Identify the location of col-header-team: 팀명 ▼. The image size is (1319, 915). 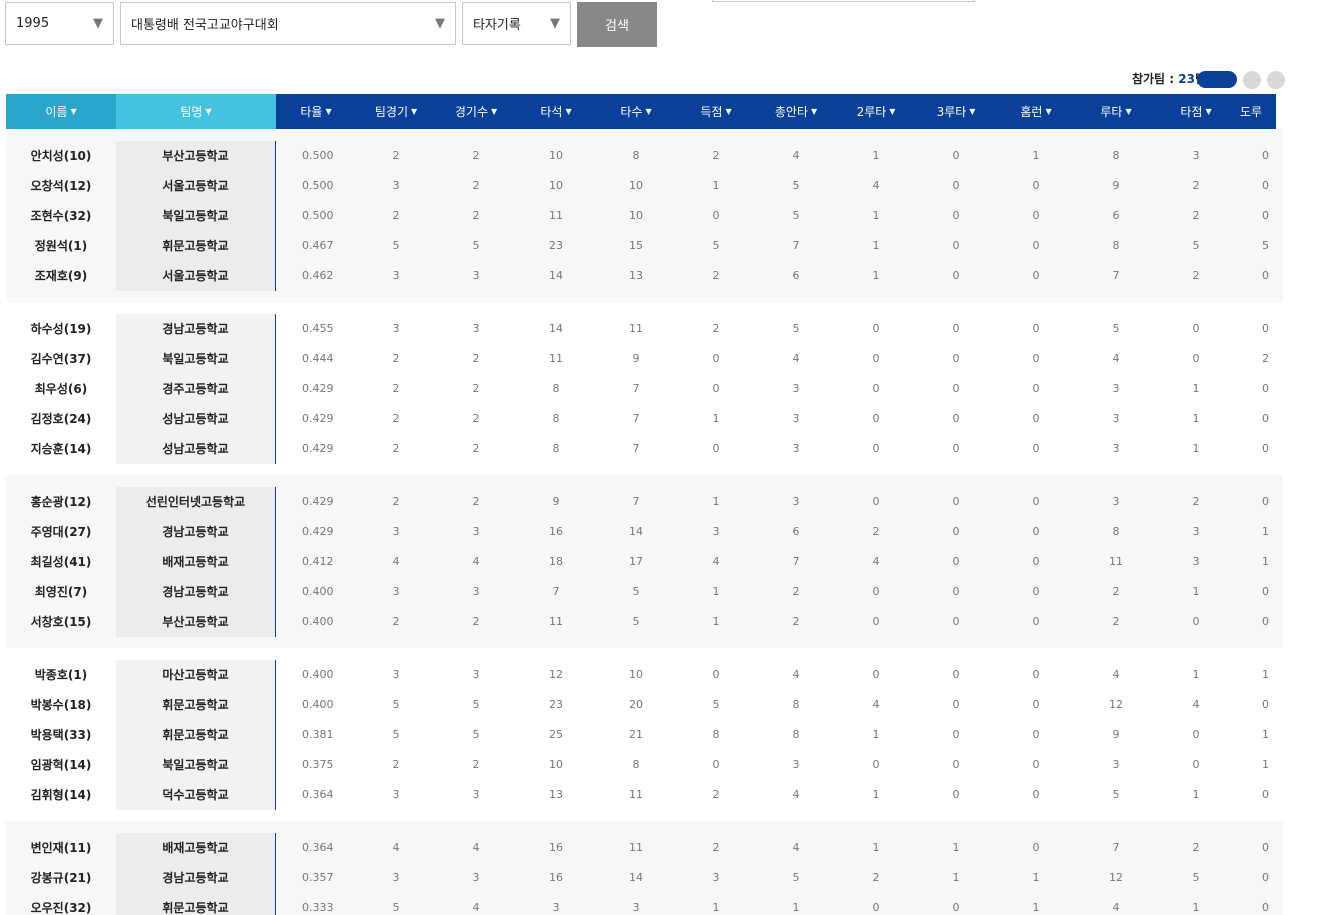
(196, 111).